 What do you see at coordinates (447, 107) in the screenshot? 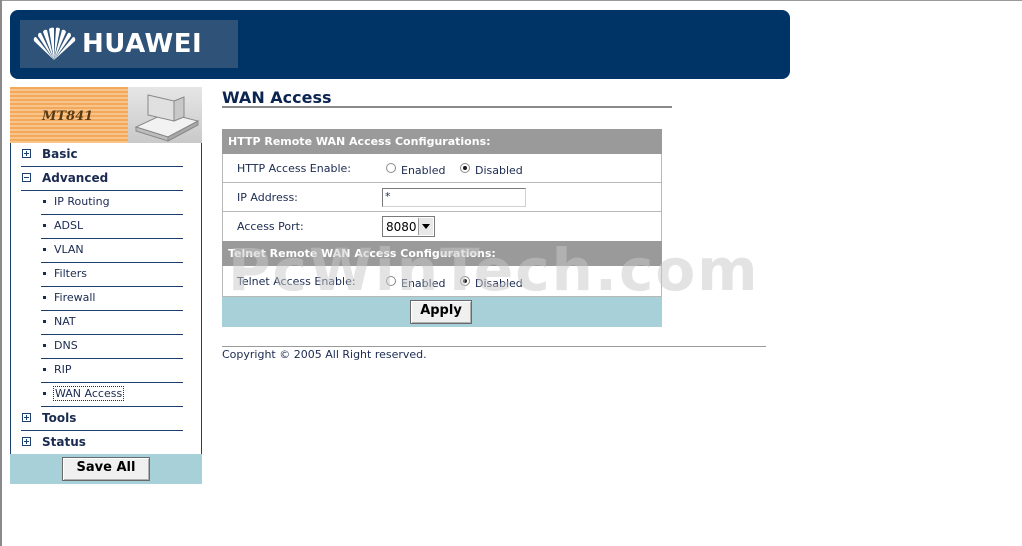
I see `title-divider` at bounding box center [447, 107].